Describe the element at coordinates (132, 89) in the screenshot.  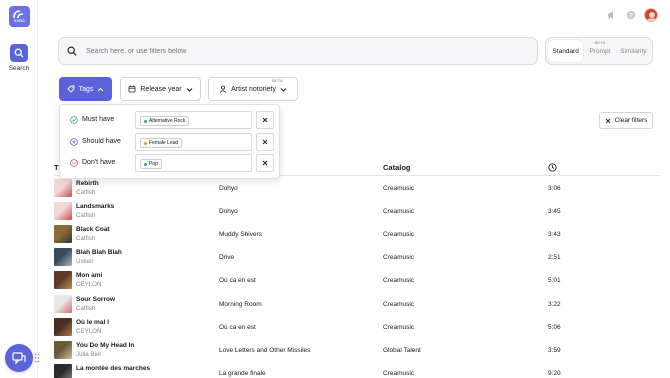
I see `calendar-icon` at that location.